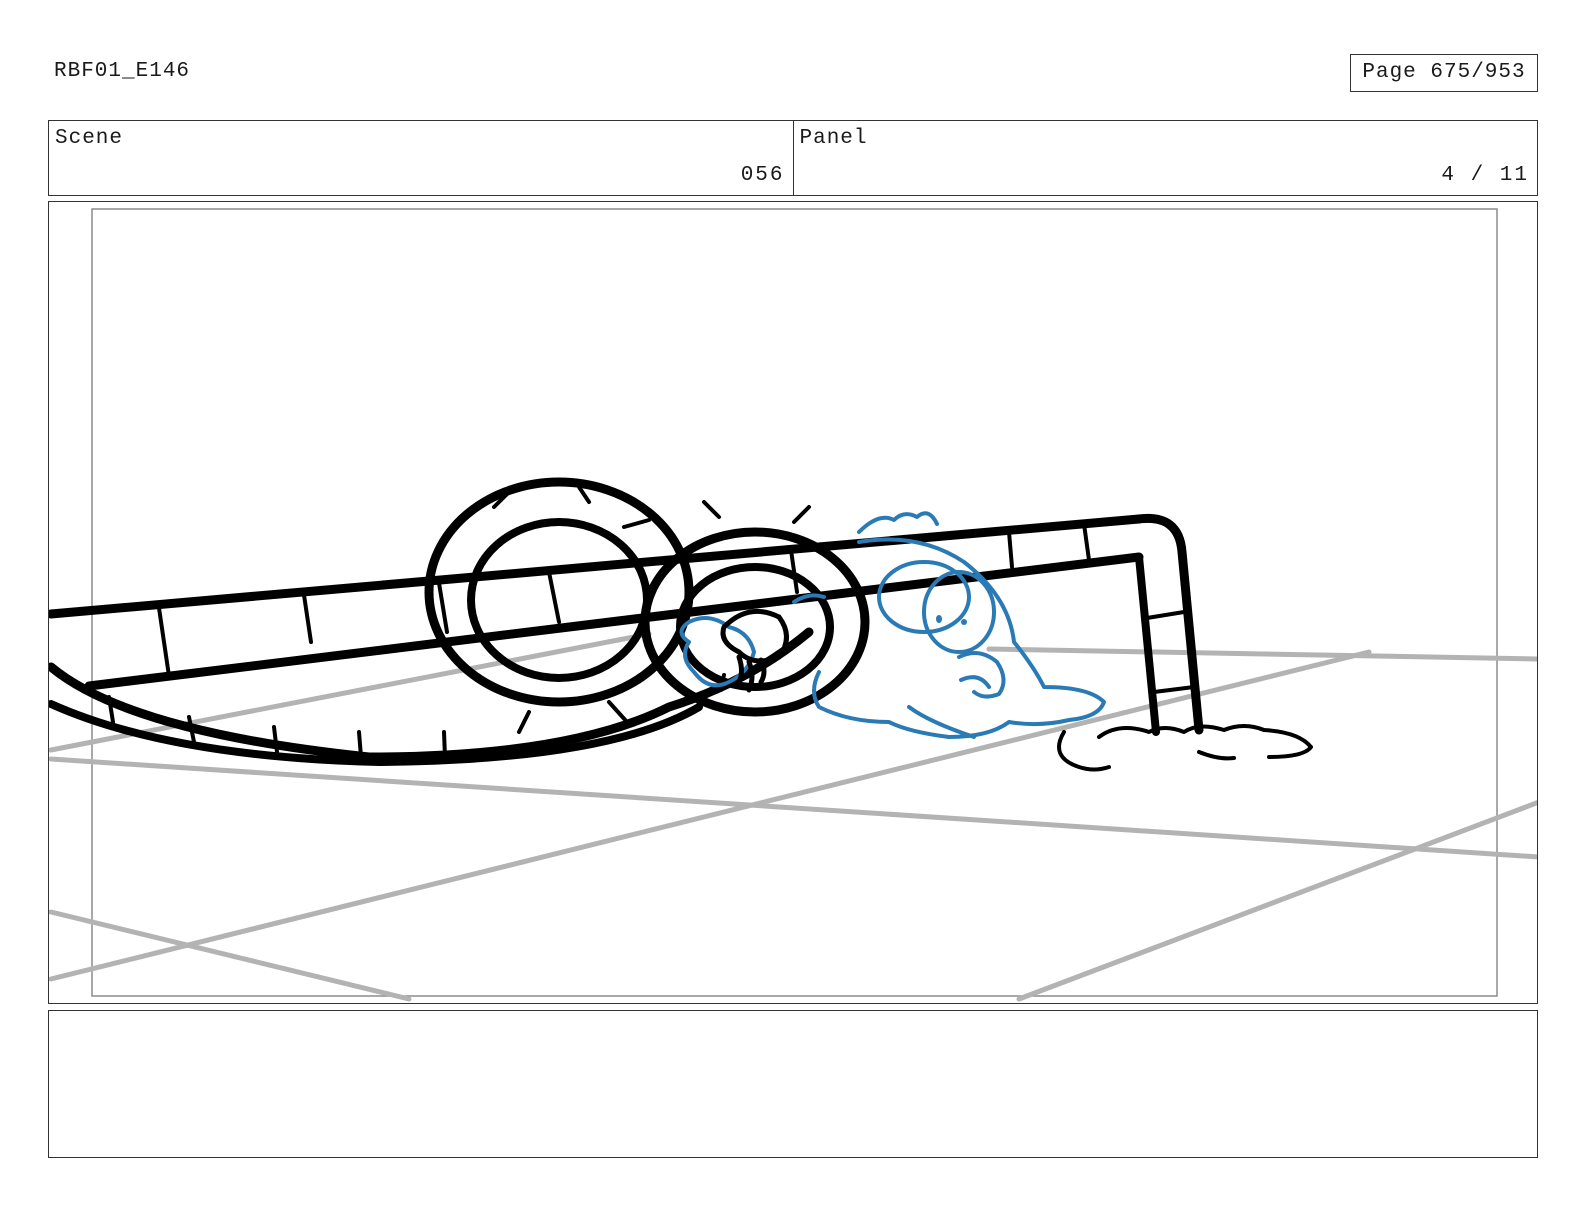 This screenshot has height=1224, width=1584. I want to click on scene-panel-row: Scene 056 Panel 4 / 11, so click(793, 158).